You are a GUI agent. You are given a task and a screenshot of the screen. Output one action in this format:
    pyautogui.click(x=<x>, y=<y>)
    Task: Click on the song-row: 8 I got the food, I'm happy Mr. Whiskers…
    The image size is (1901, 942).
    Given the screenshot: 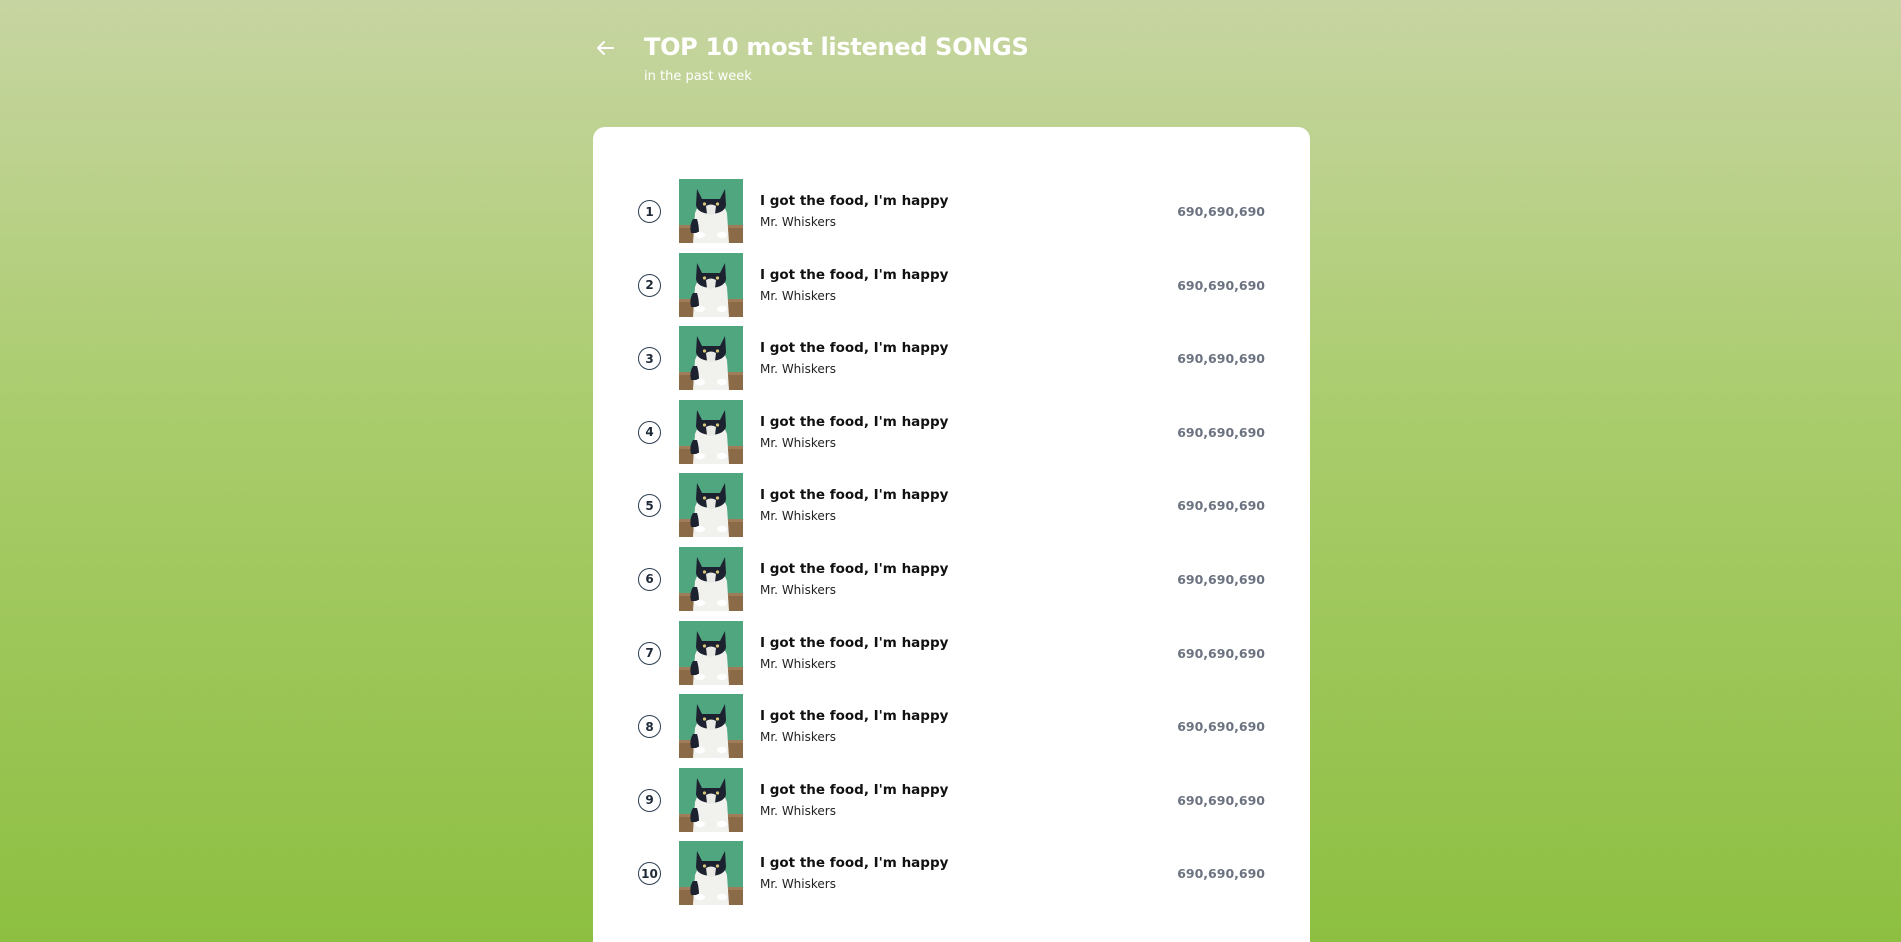 What is the action you would take?
    pyautogui.click(x=951, y=731)
    